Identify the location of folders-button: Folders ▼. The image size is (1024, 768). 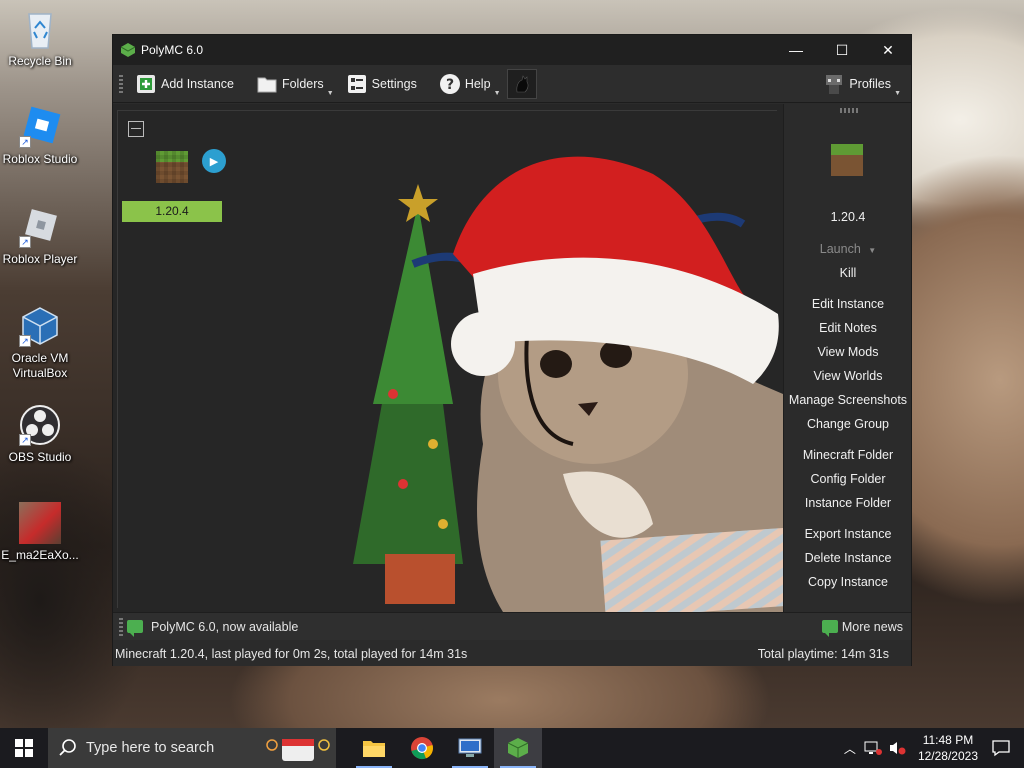
(292, 84).